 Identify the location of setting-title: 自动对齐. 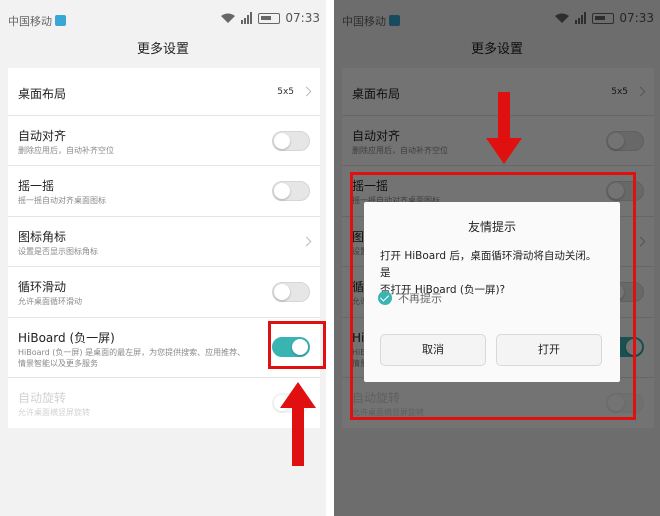
(42, 136).